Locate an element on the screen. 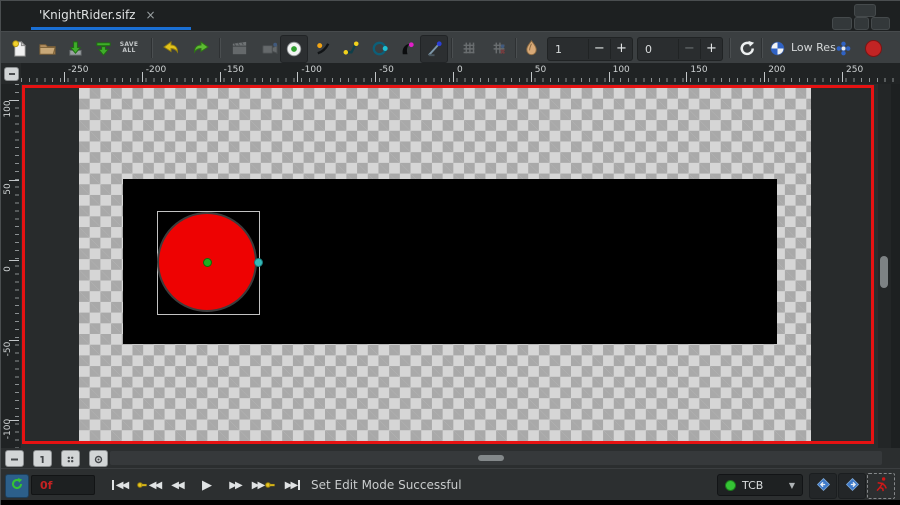  onion-past-increase-button: + is located at coordinates (620, 49).